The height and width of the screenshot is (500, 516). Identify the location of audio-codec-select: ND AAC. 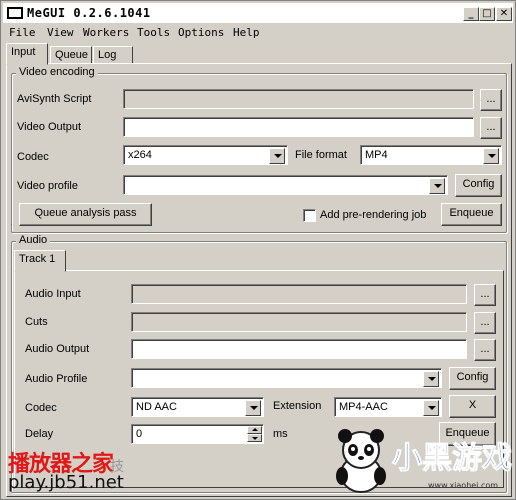
(197, 407).